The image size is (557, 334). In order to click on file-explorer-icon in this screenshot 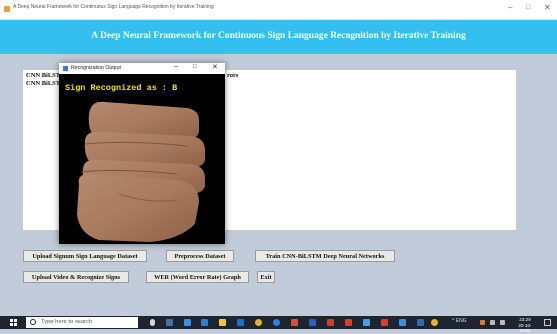, I will do `click(222, 322)`.